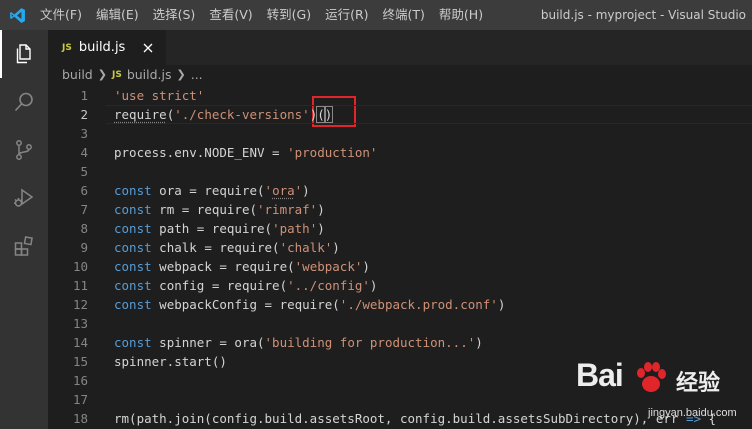 The image size is (752, 429). I want to click on vscode-logo-icon, so click(17, 15).